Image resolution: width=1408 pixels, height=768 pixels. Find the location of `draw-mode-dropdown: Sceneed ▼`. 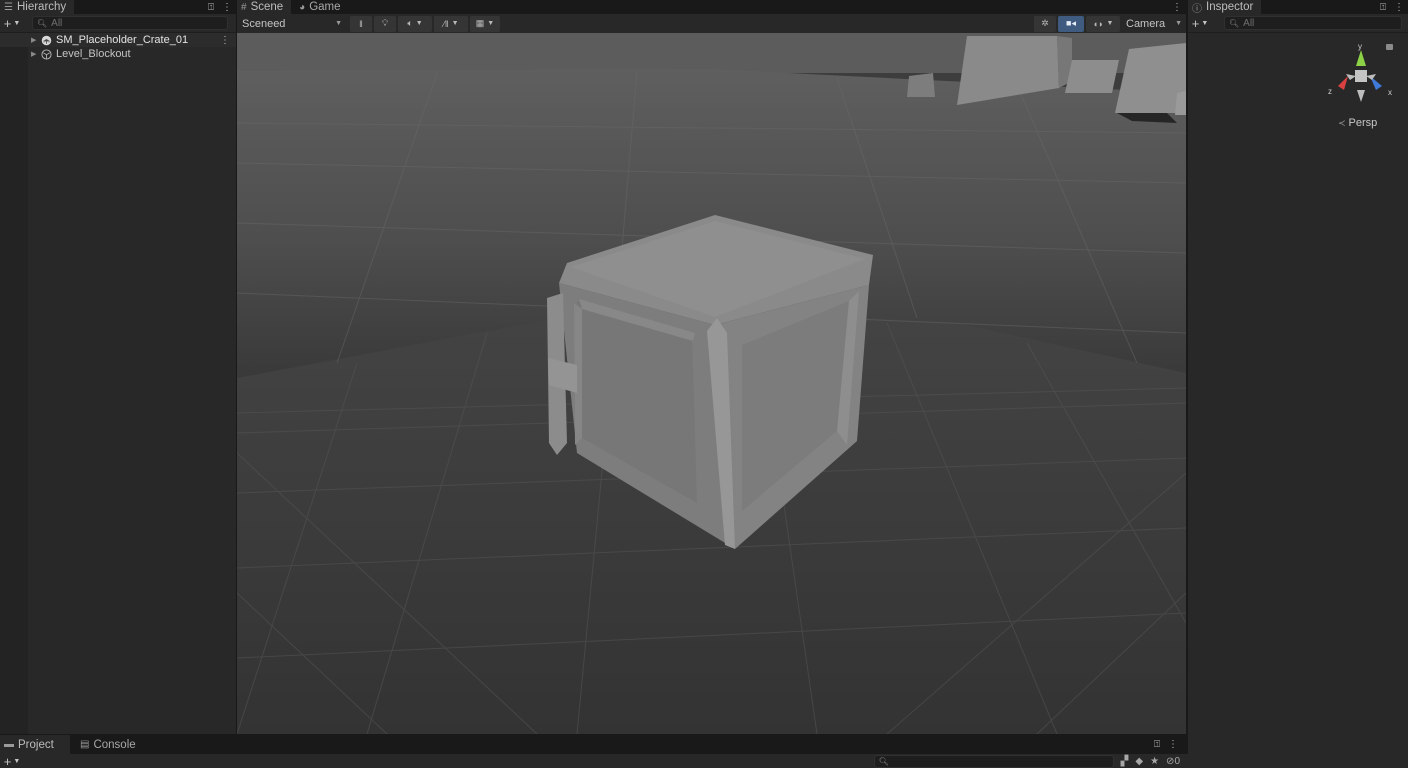

draw-mode-dropdown: Sceneed ▼ is located at coordinates (292, 23).